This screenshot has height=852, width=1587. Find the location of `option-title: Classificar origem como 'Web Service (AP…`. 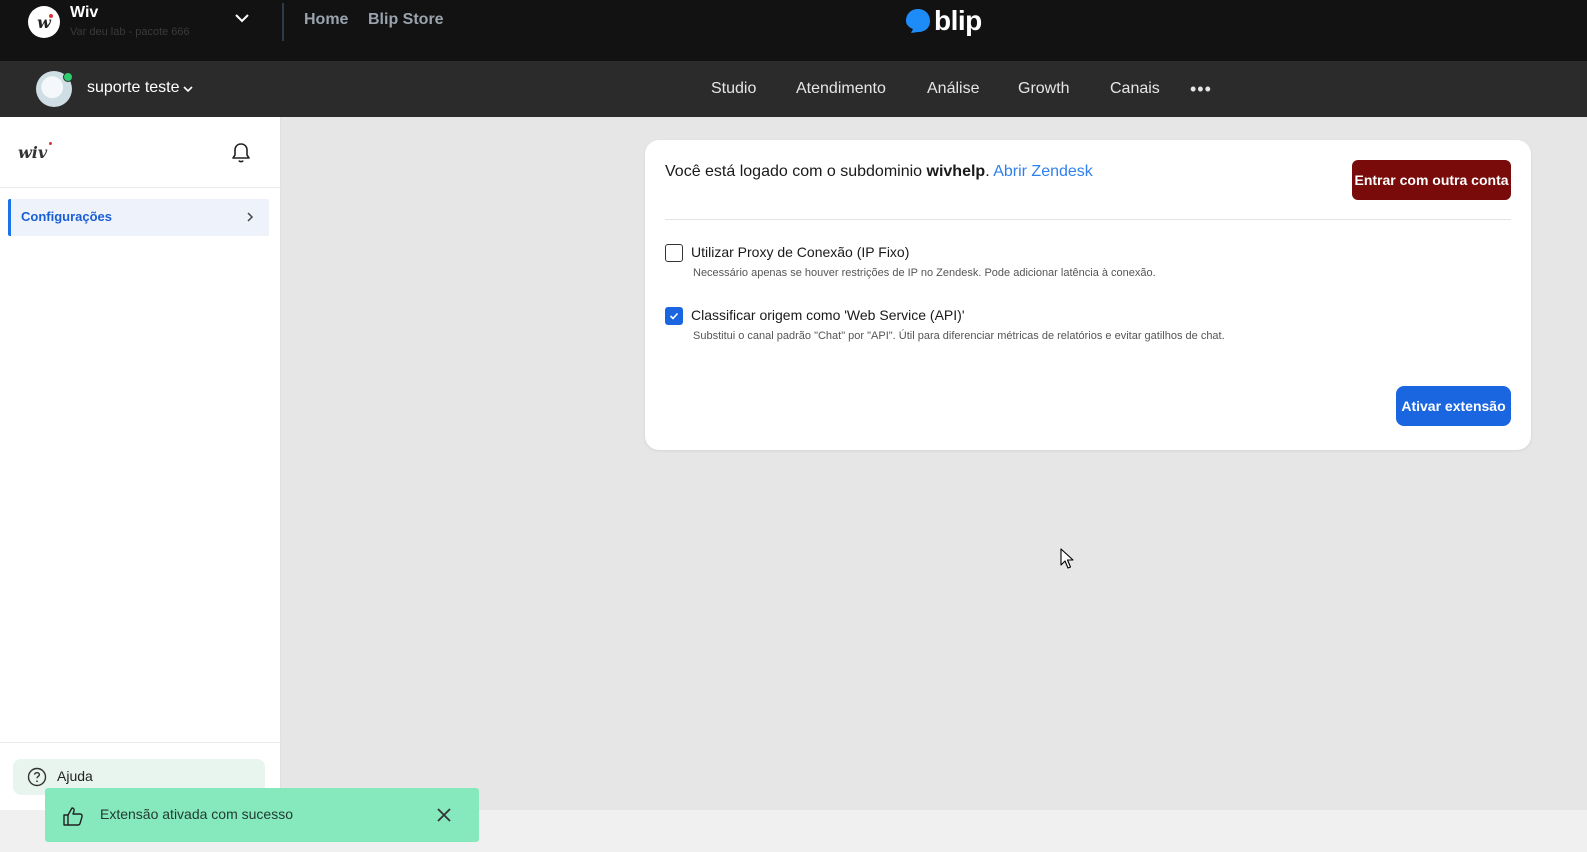

option-title: Classificar origem como 'Web Service (AP… is located at coordinates (828, 315).